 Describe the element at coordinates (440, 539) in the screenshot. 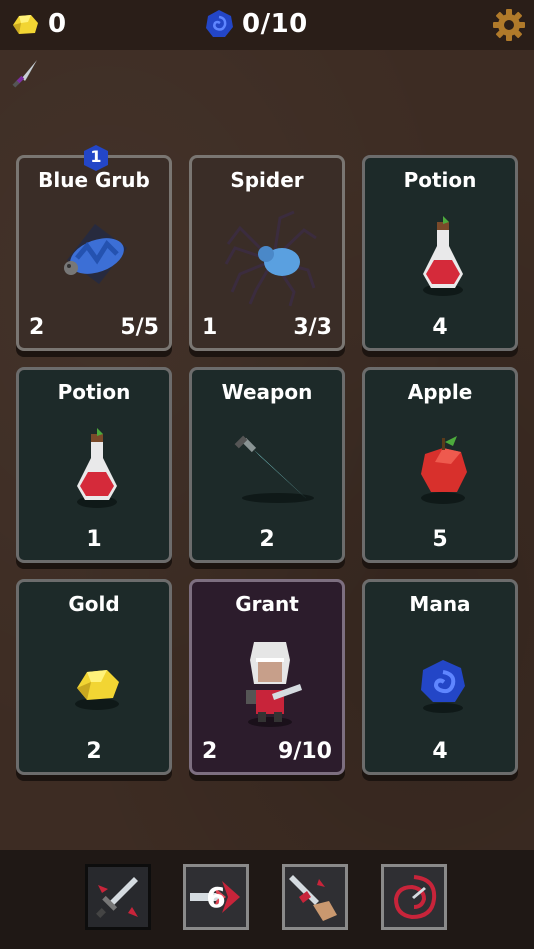

I see `value-label: 5` at that location.